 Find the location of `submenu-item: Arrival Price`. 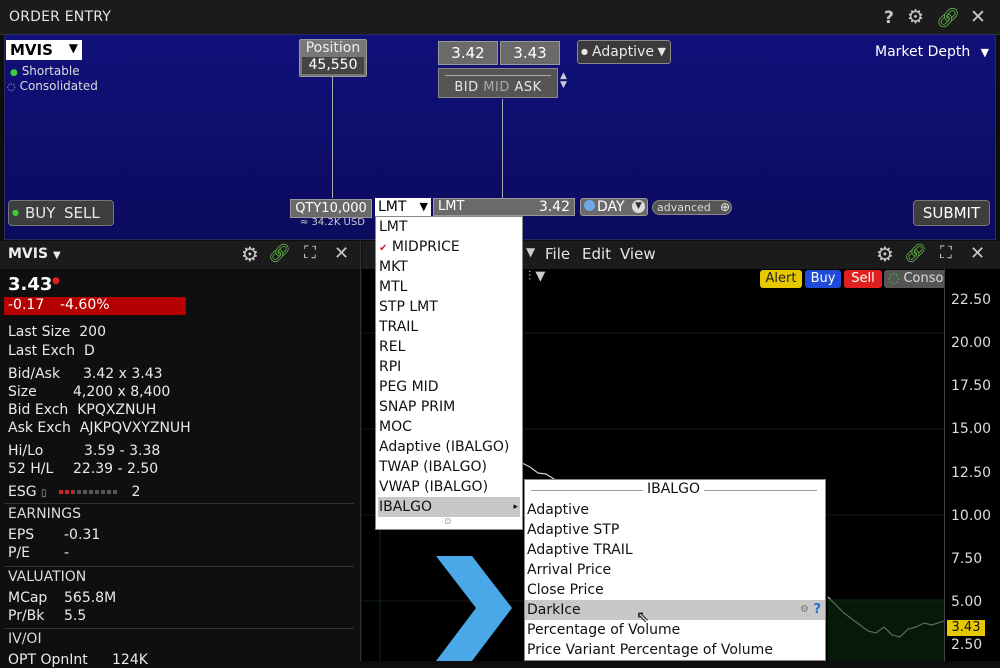

submenu-item: Arrival Price is located at coordinates (675, 570).